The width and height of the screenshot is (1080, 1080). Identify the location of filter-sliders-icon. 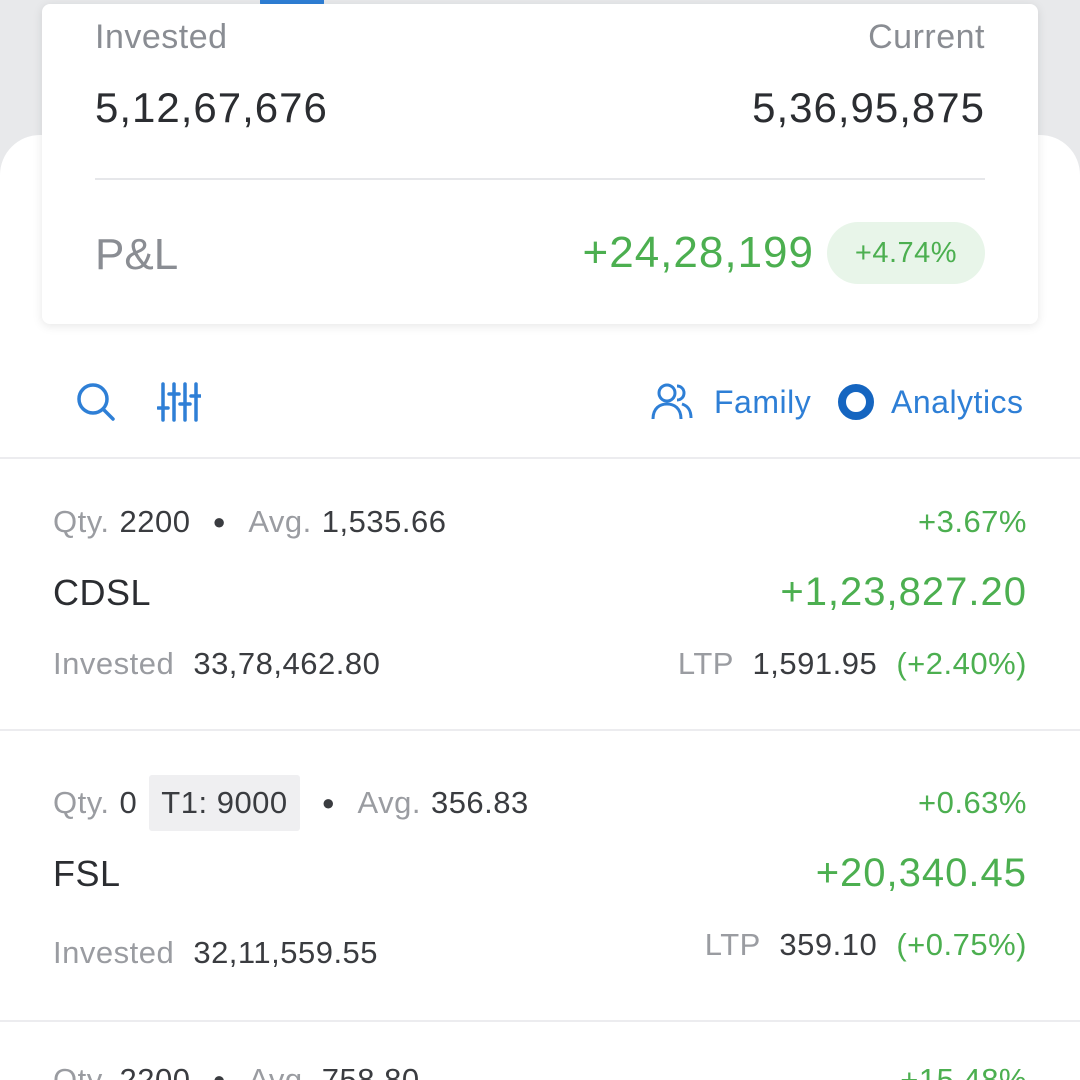
(179, 402).